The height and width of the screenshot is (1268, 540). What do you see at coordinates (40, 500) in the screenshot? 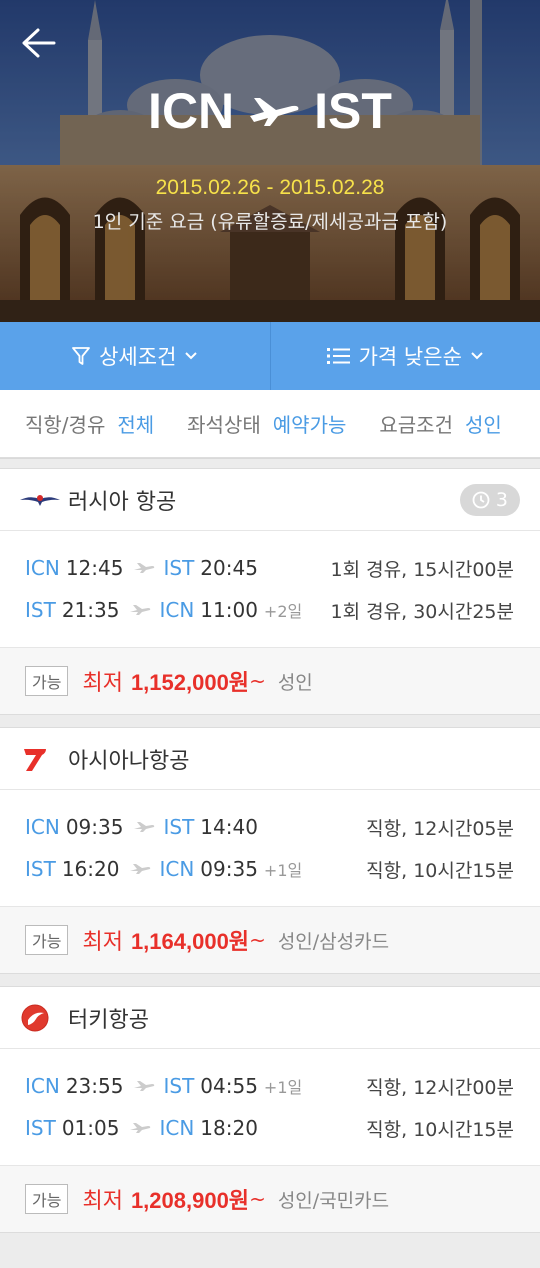
I see `aeroflot-logo-icon` at bounding box center [40, 500].